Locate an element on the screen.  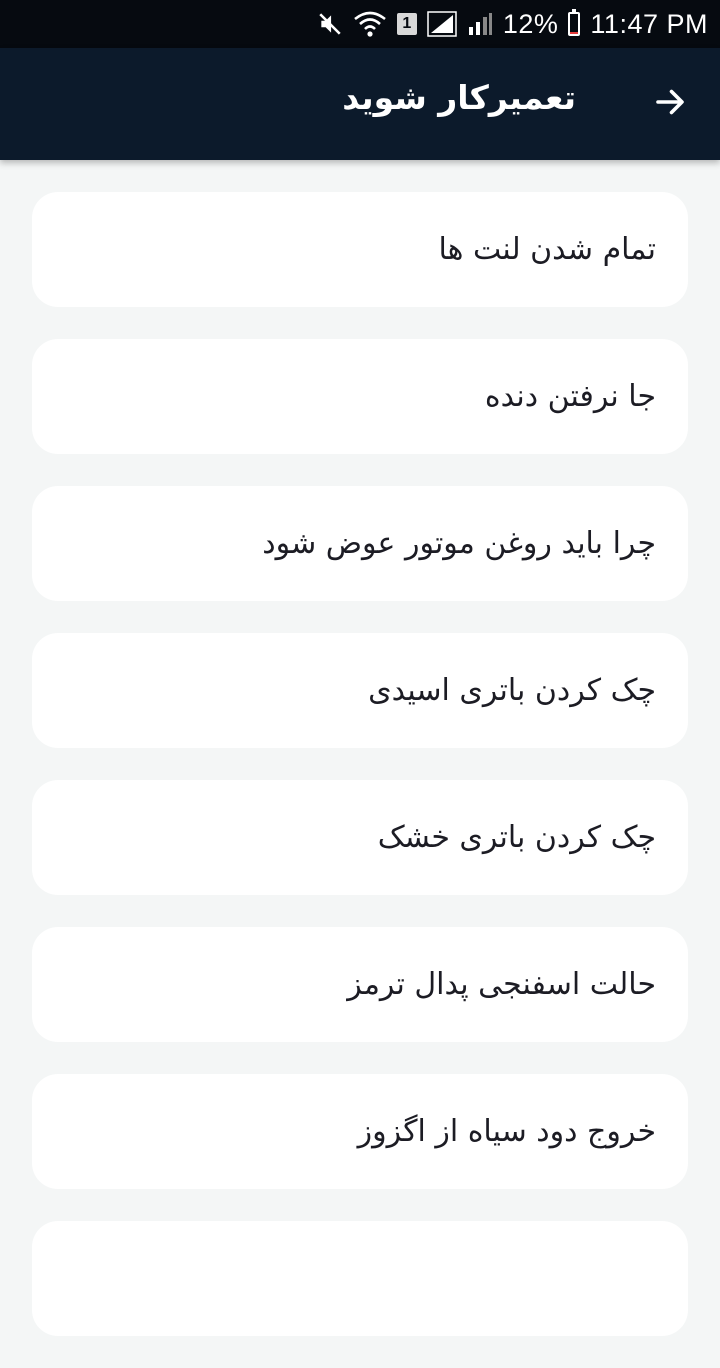
battery-icon is located at coordinates (574, 22).